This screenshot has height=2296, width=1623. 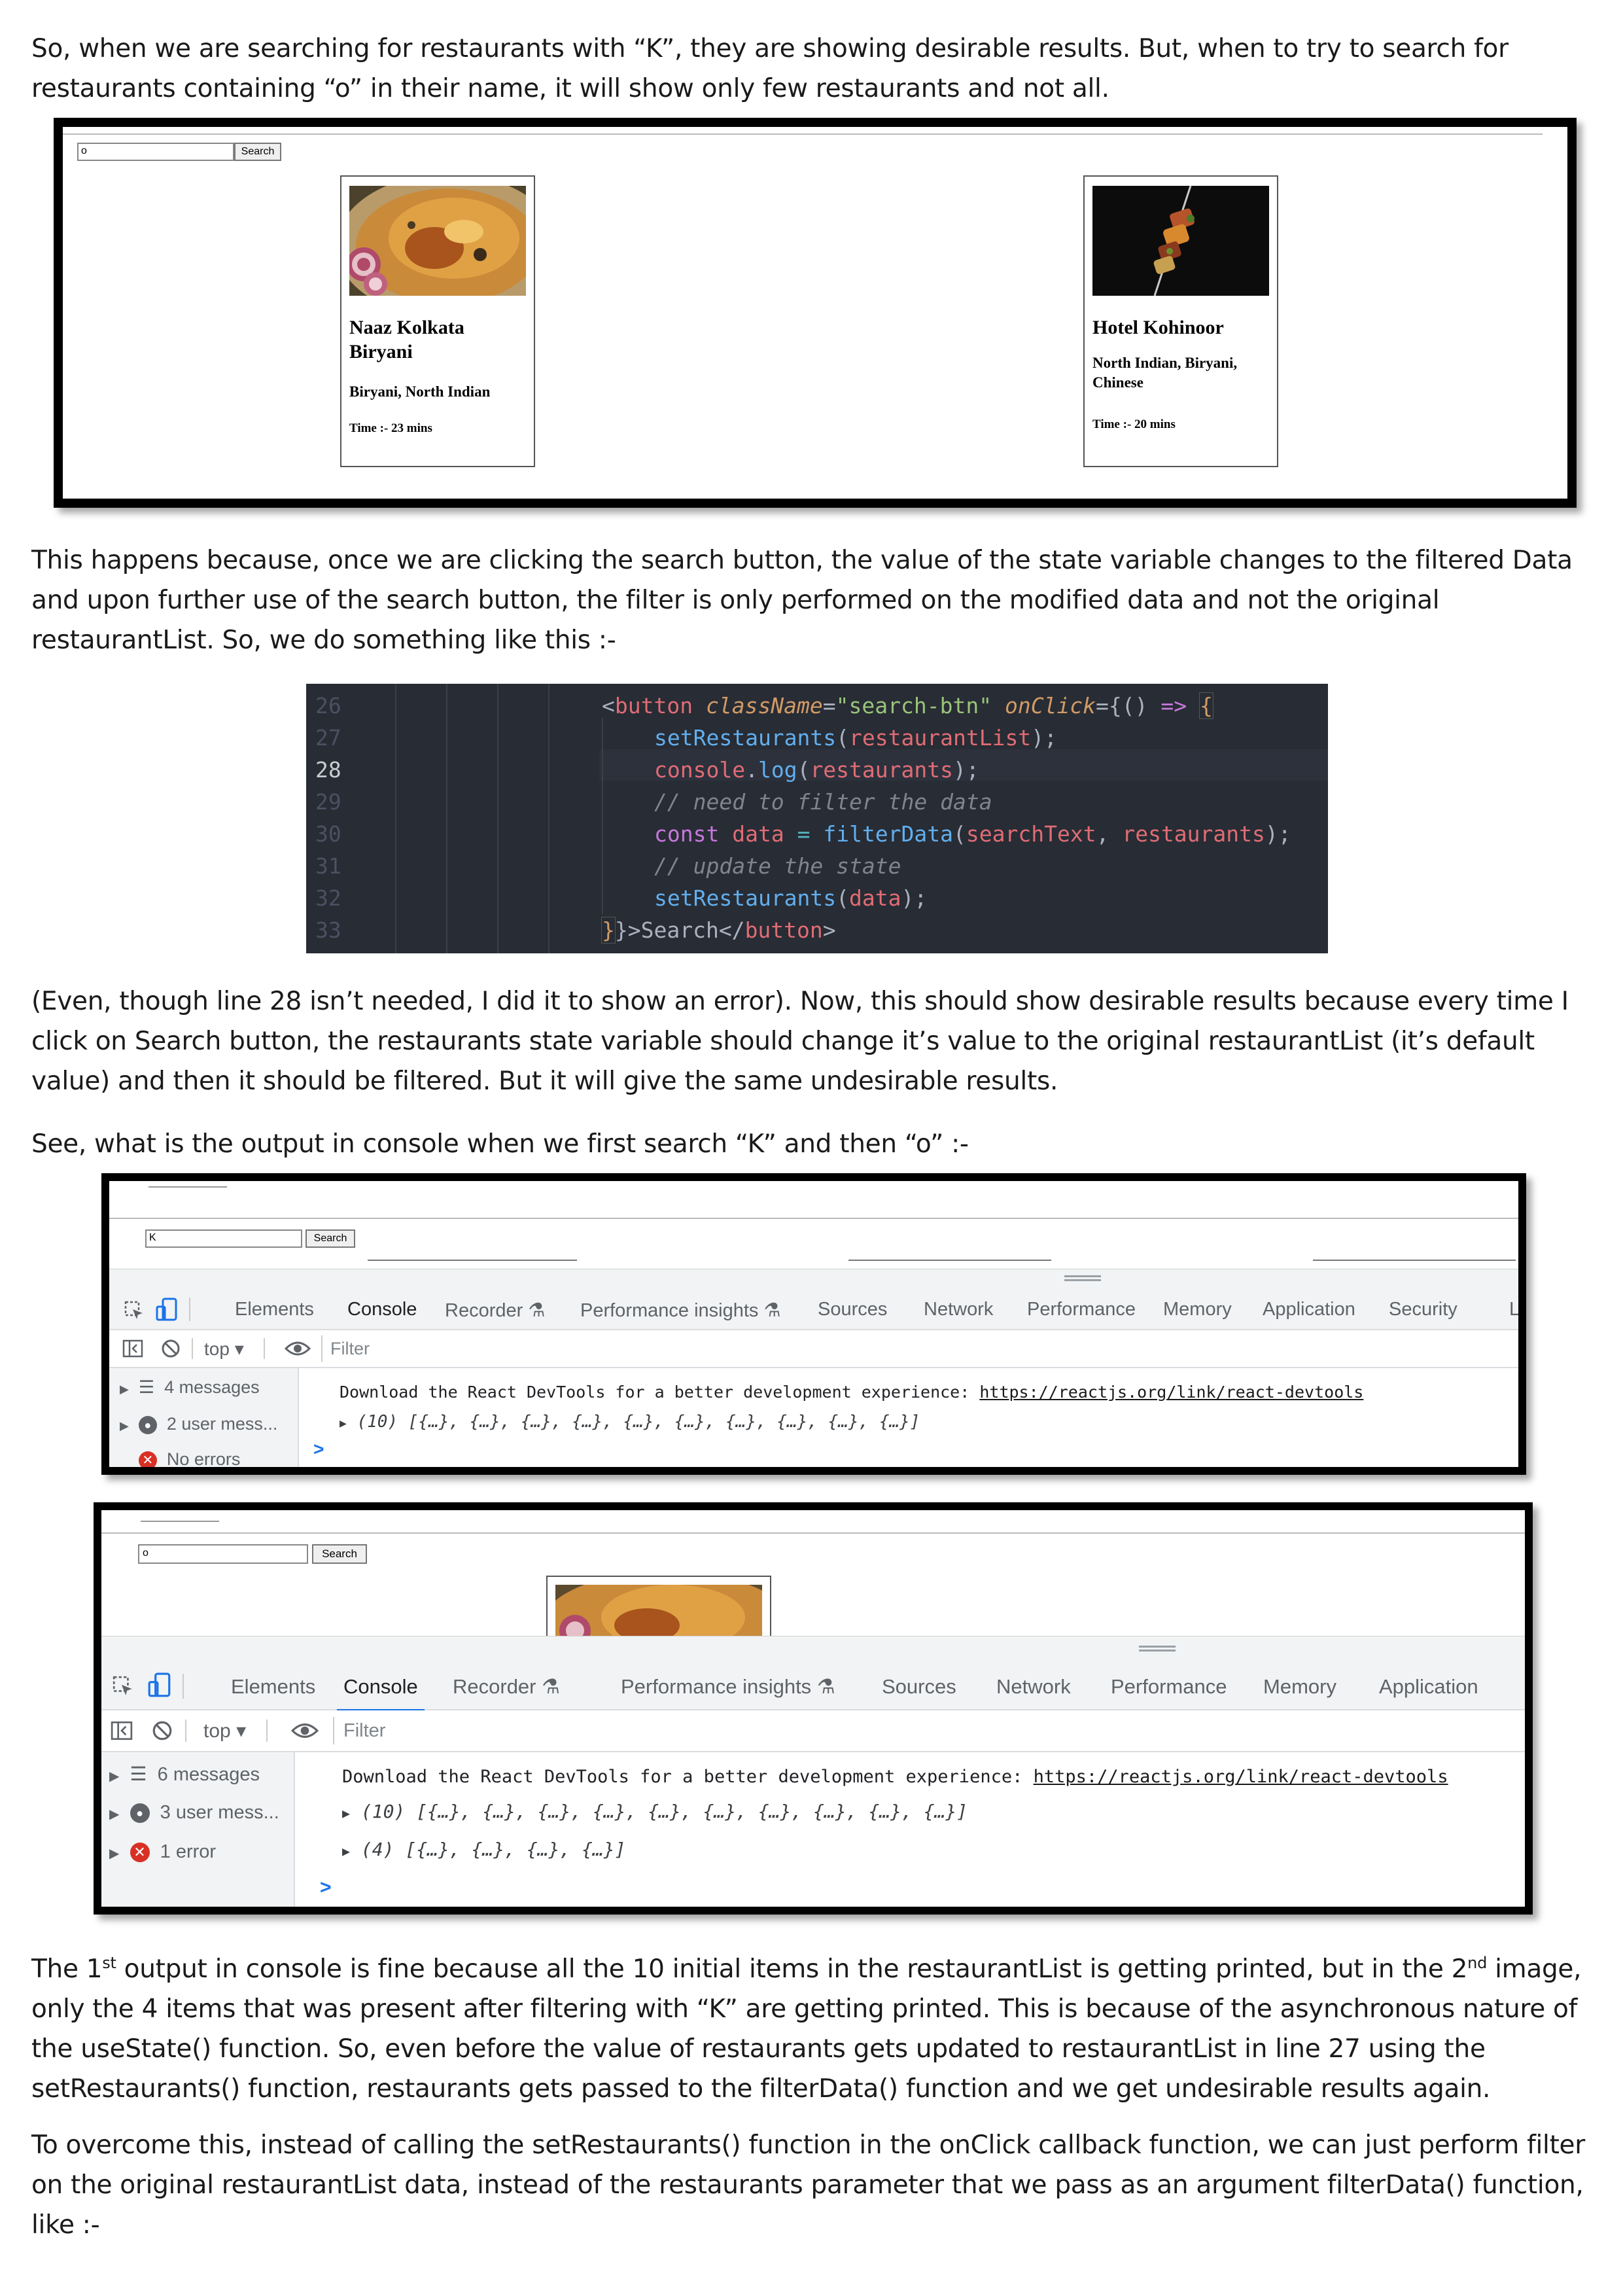 I want to click on dropdown-arrow-icon: ▾, so click(x=242, y=1731).